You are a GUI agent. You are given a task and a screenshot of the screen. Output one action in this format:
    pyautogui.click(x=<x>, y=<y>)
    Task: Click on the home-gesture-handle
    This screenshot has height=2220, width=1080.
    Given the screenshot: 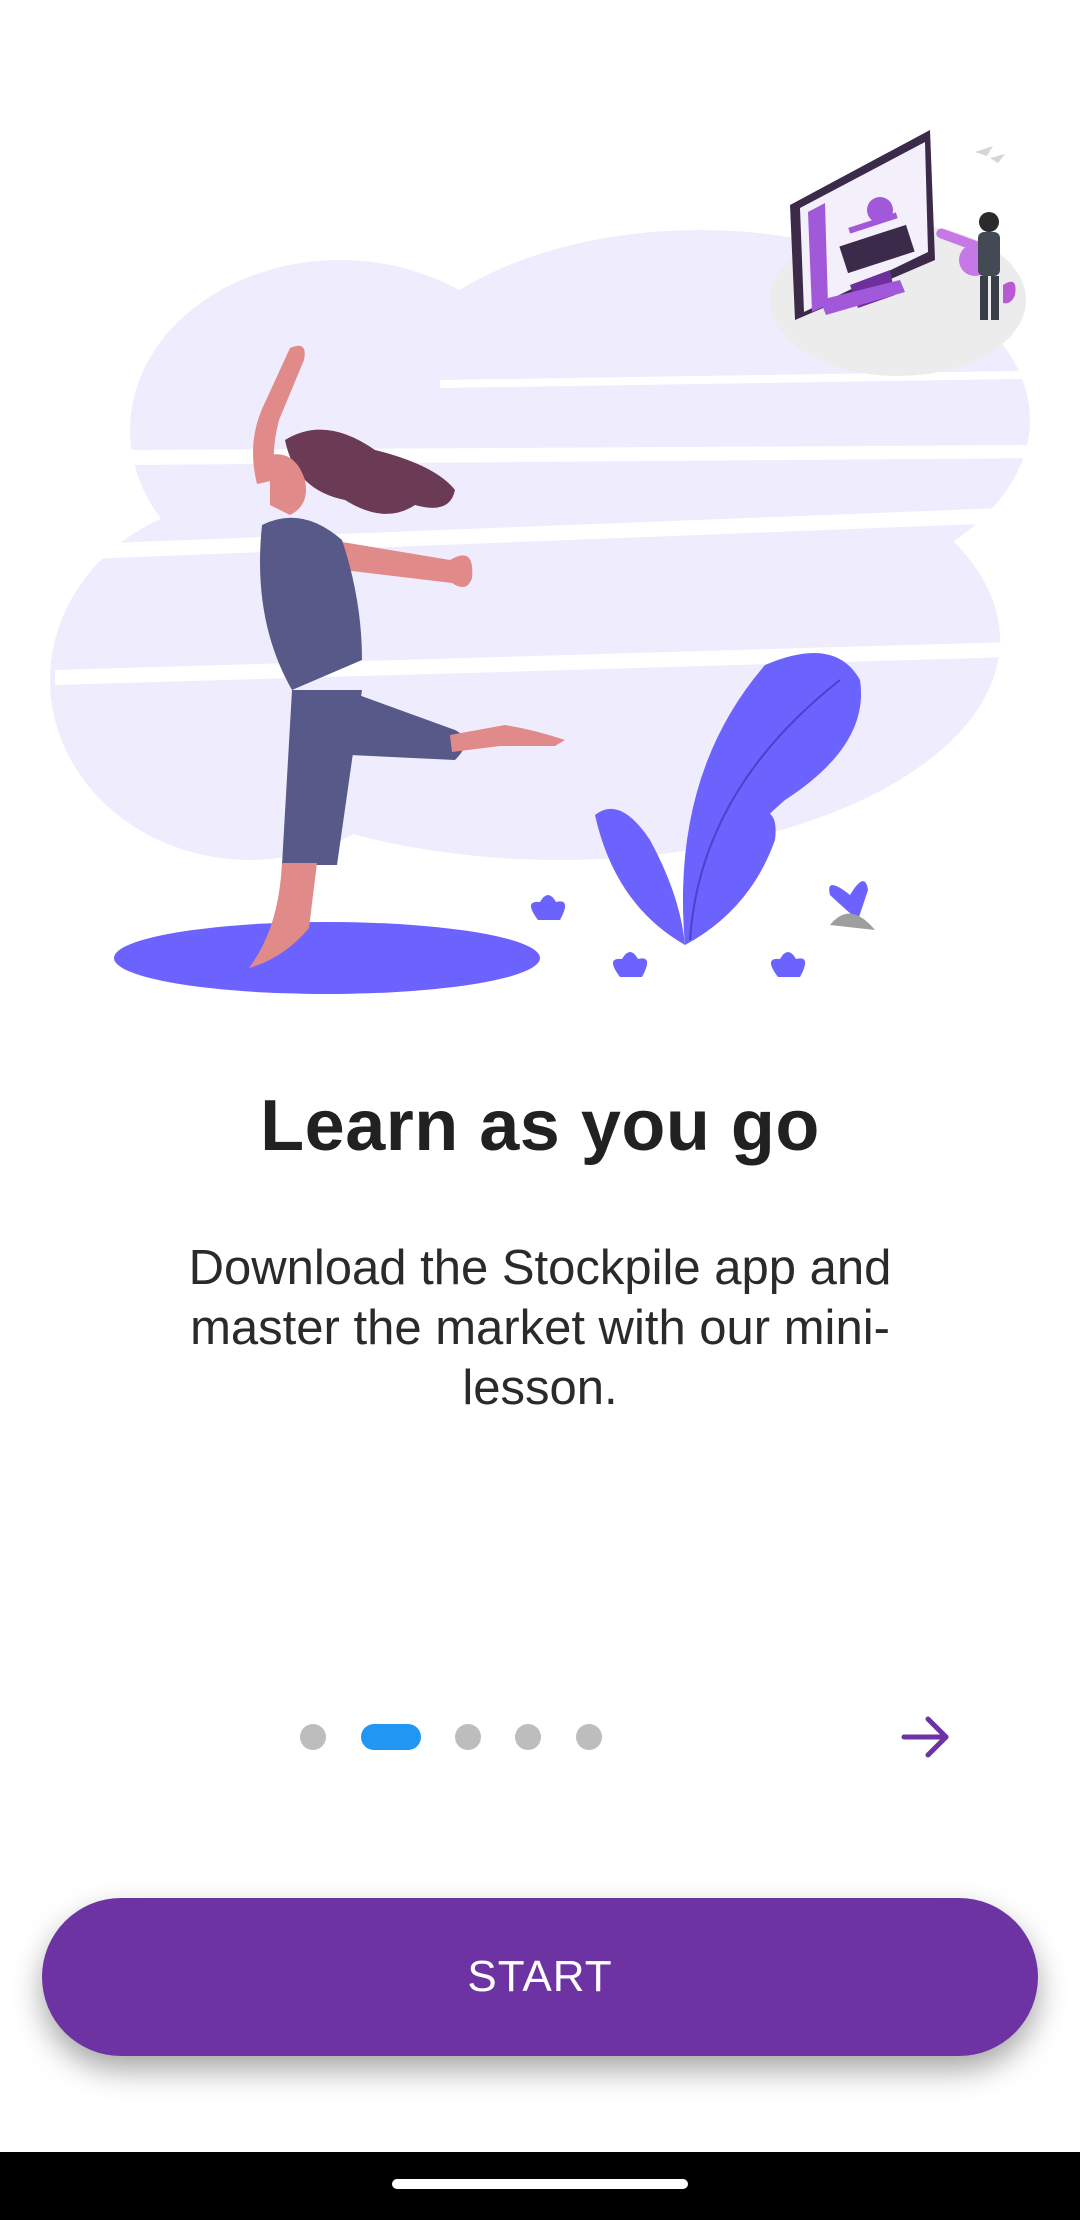 What is the action you would take?
    pyautogui.click(x=540, y=2184)
    